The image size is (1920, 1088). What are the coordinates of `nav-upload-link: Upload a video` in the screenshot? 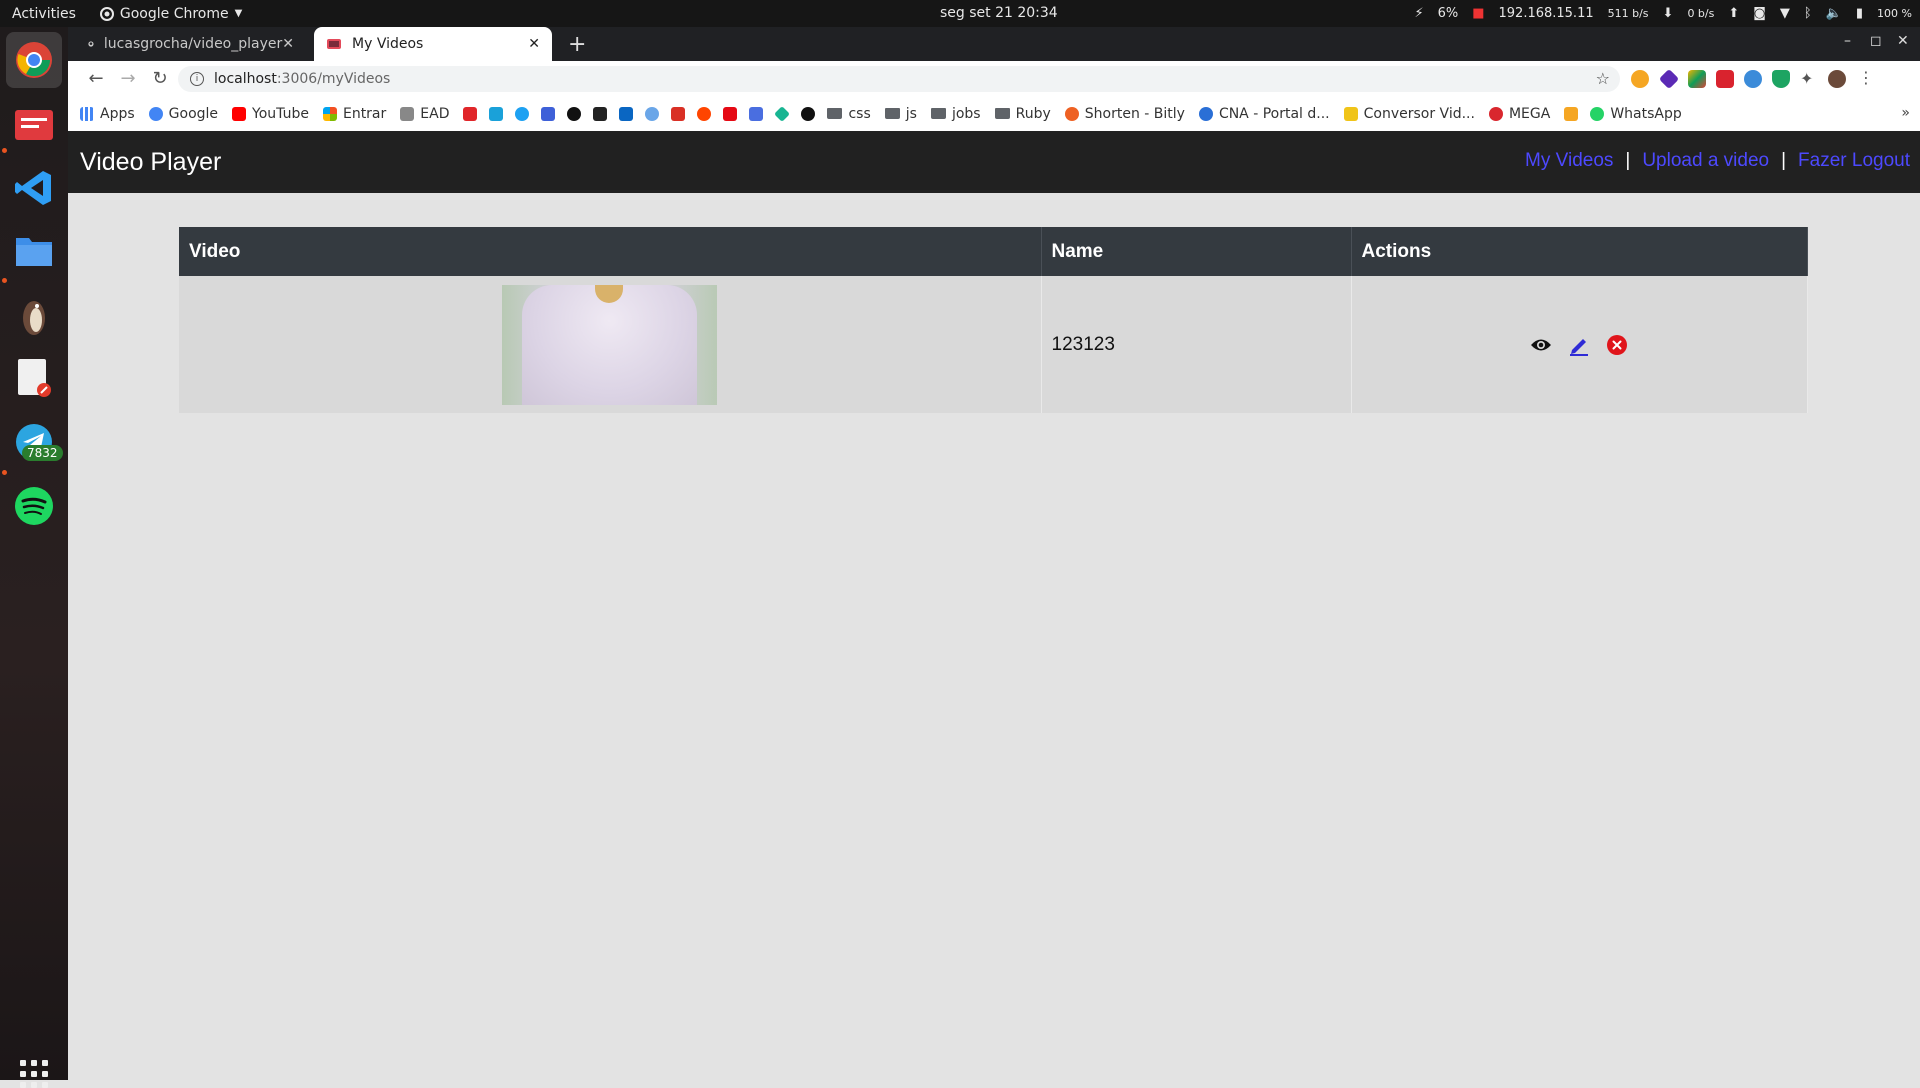 It's located at (1705, 160).